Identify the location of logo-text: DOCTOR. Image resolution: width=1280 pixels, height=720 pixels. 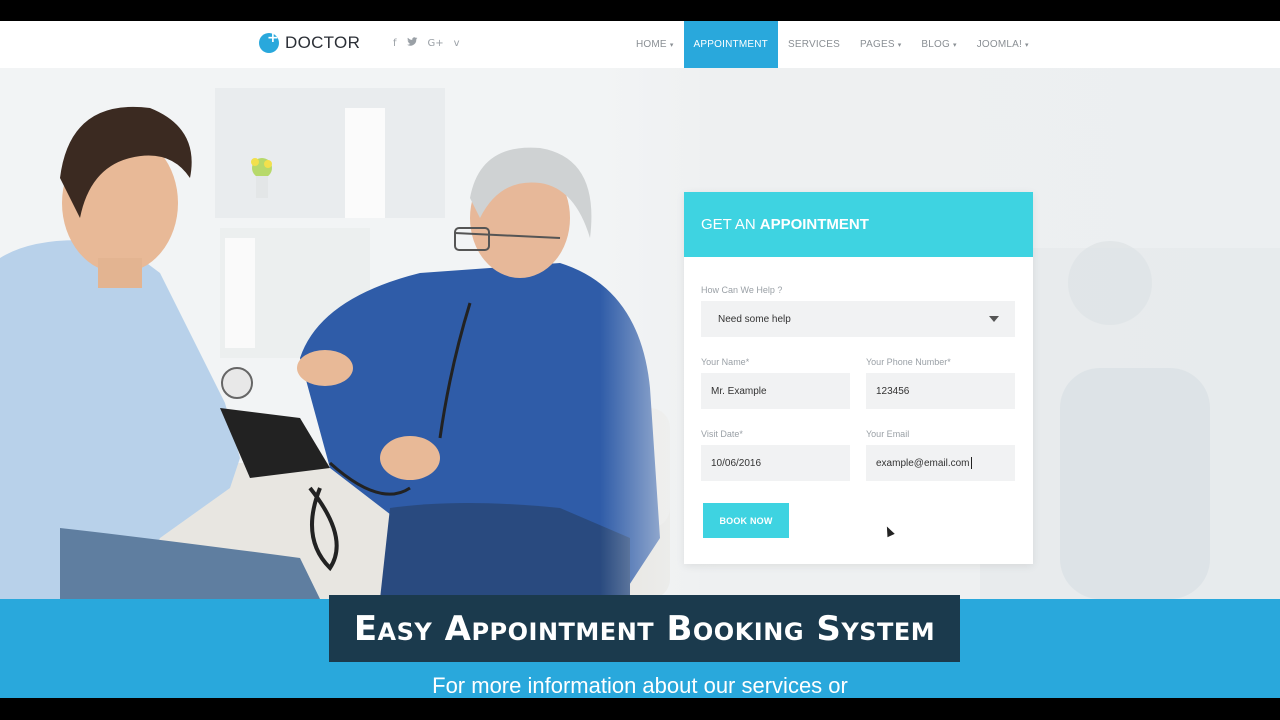
(323, 42).